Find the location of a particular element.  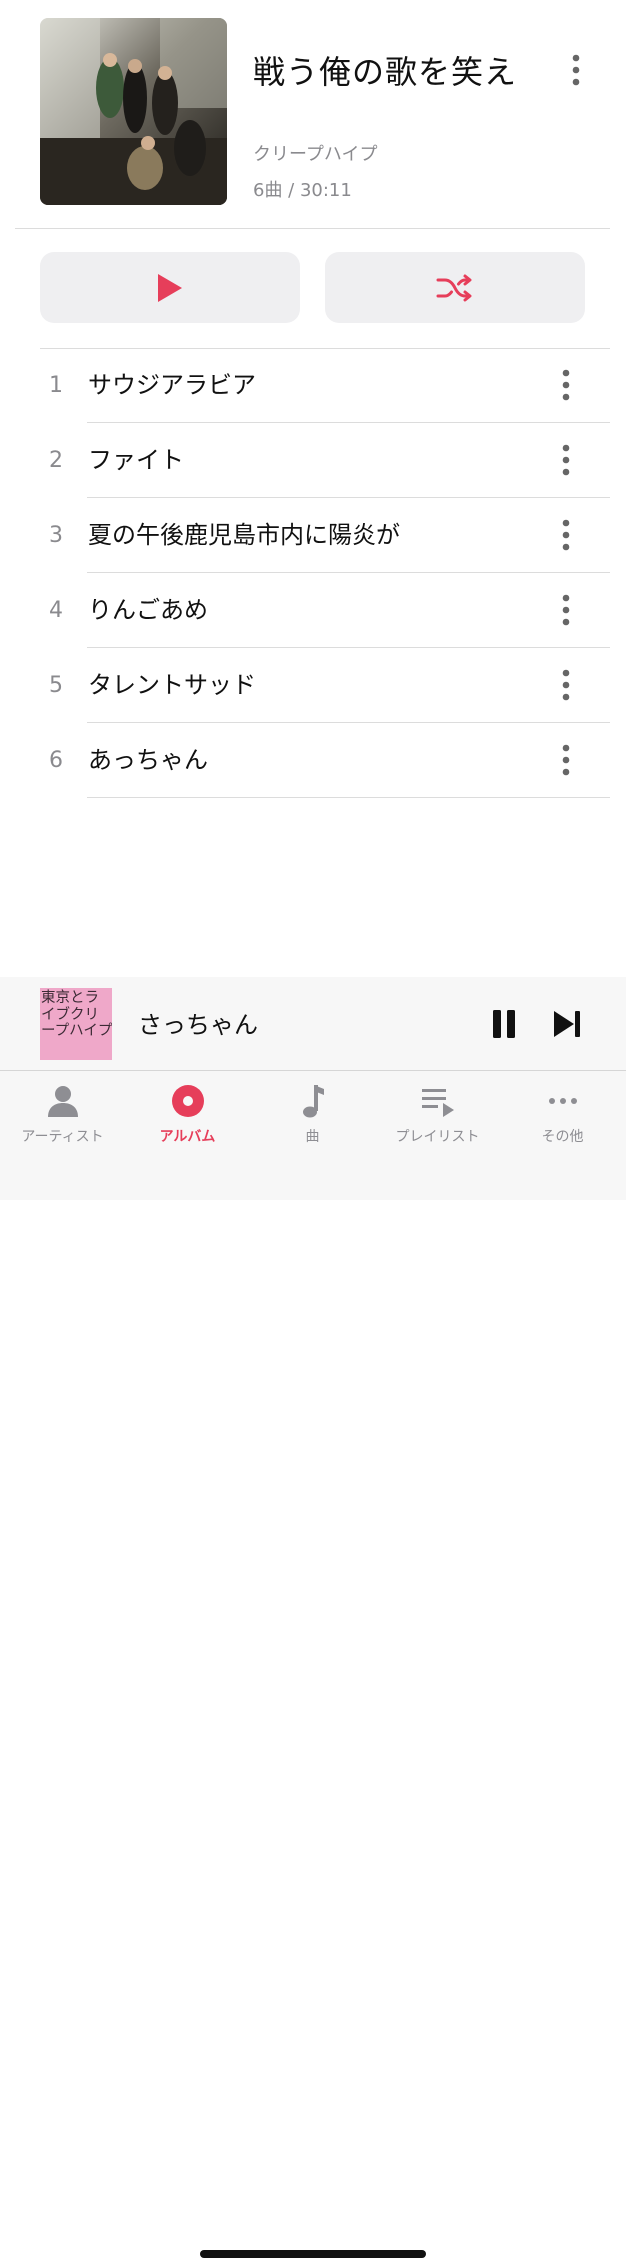

pause-button is located at coordinates (504, 1024).